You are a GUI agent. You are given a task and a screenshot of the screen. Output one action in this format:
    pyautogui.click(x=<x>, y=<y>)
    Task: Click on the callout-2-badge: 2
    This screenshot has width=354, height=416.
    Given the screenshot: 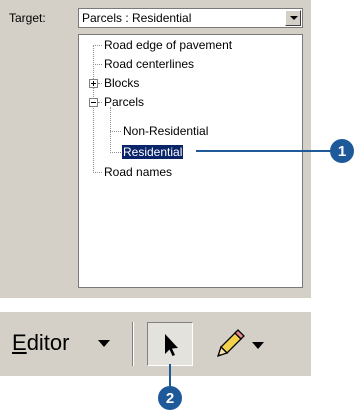 What is the action you would take?
    pyautogui.click(x=170, y=398)
    